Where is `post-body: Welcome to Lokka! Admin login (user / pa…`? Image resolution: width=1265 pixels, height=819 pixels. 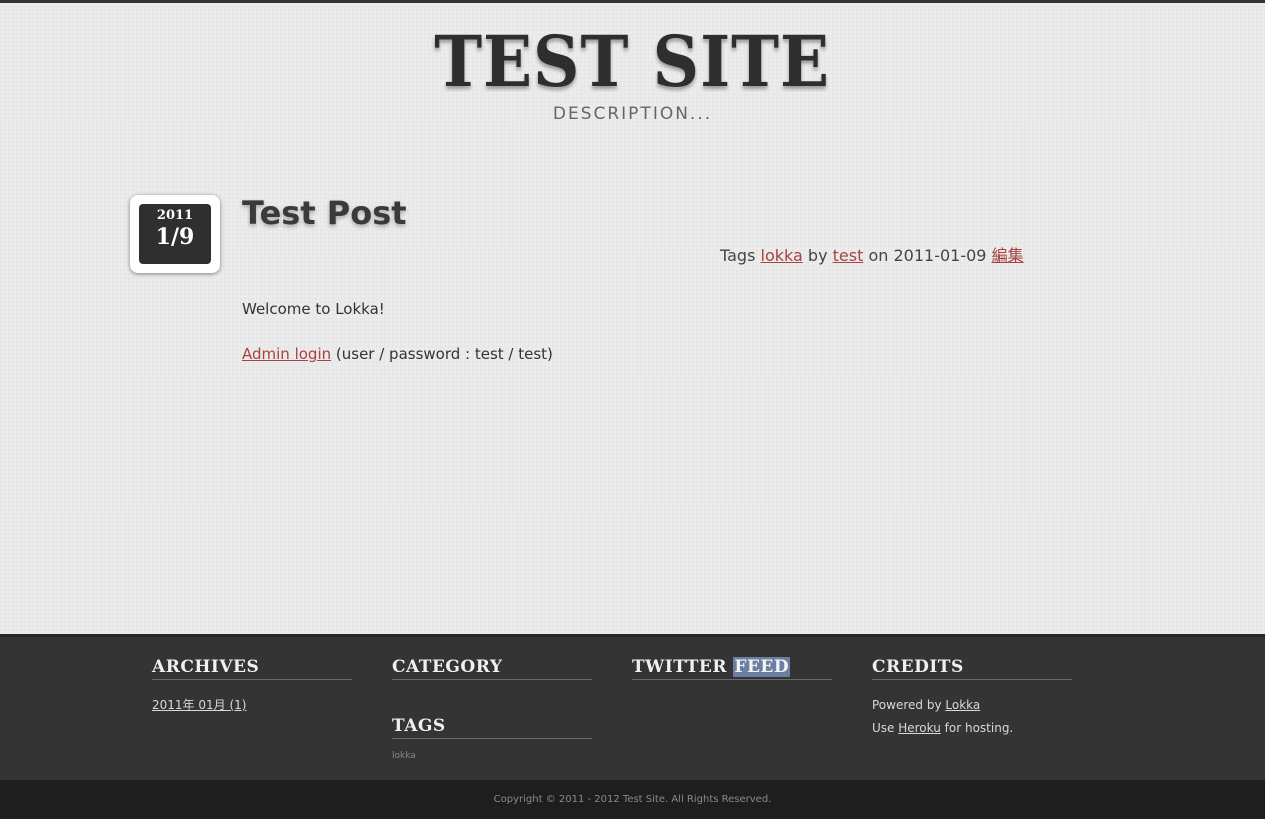 post-body: Welcome to Lokka! Admin login (user / pa… is located at coordinates (397, 343).